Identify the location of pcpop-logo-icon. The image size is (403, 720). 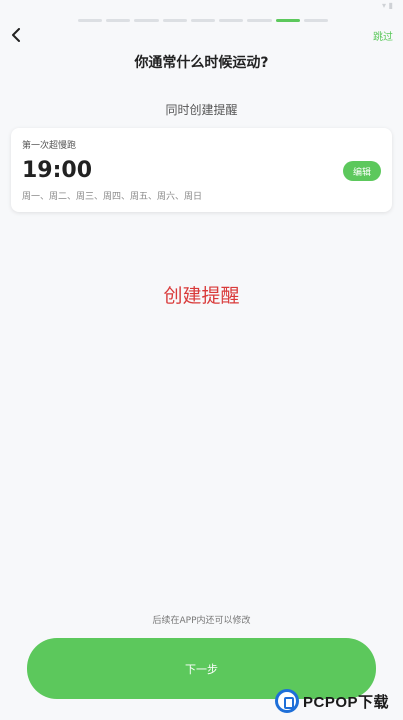
(287, 701).